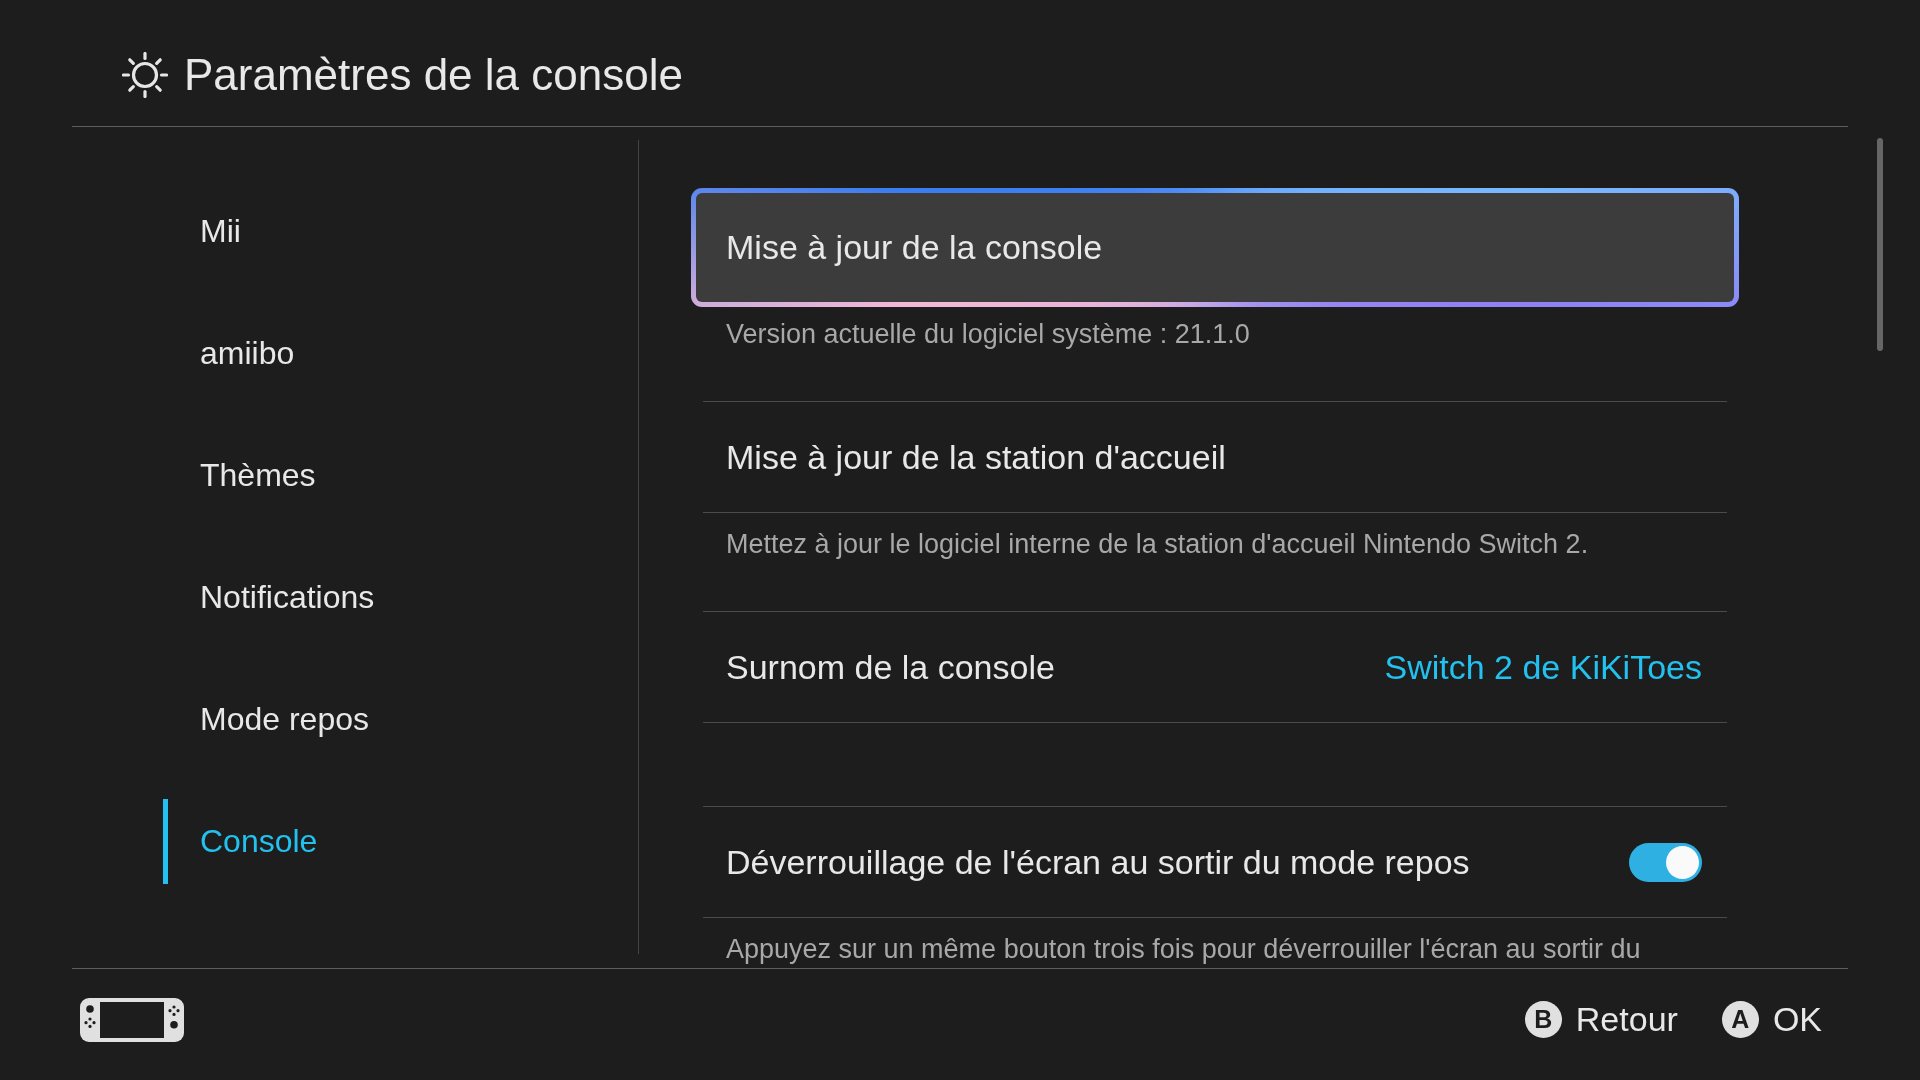 The height and width of the screenshot is (1080, 1920). I want to click on sidebar-item: Mii, so click(208, 231).